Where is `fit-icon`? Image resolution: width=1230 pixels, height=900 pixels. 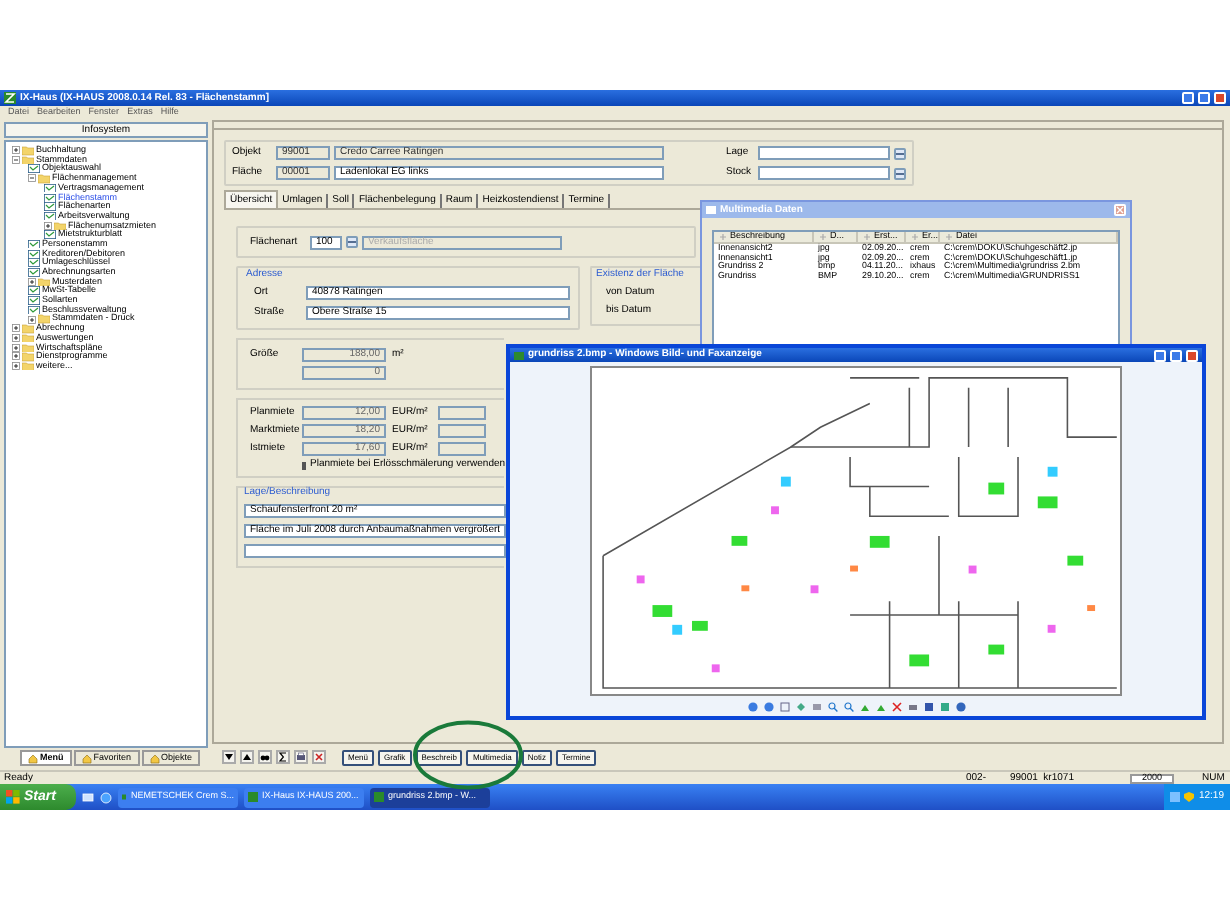
fit-icon is located at coordinates (784, 706).